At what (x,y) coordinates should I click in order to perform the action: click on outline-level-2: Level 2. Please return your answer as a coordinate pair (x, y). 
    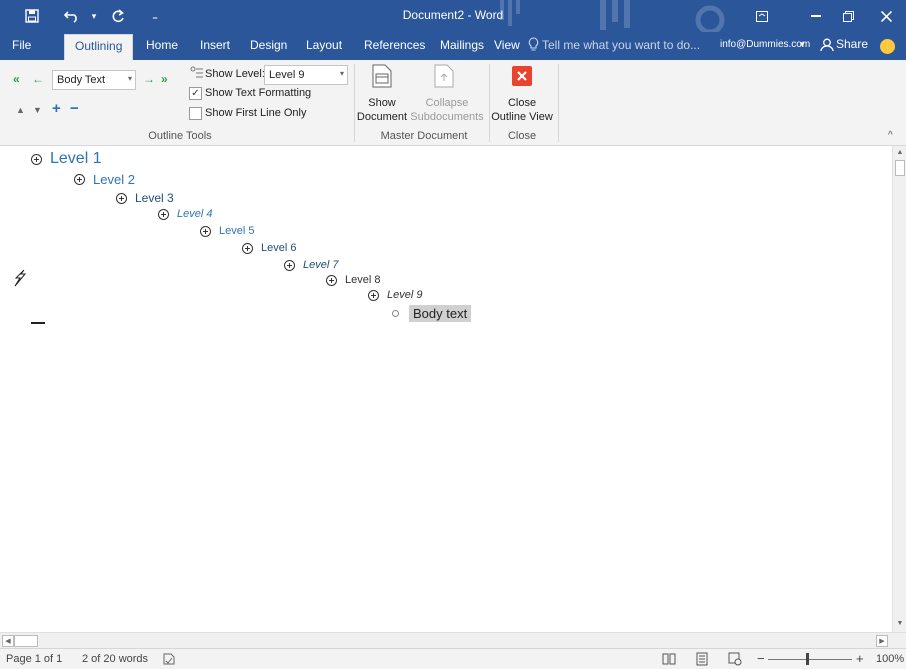
    Looking at the image, I should click on (104, 179).